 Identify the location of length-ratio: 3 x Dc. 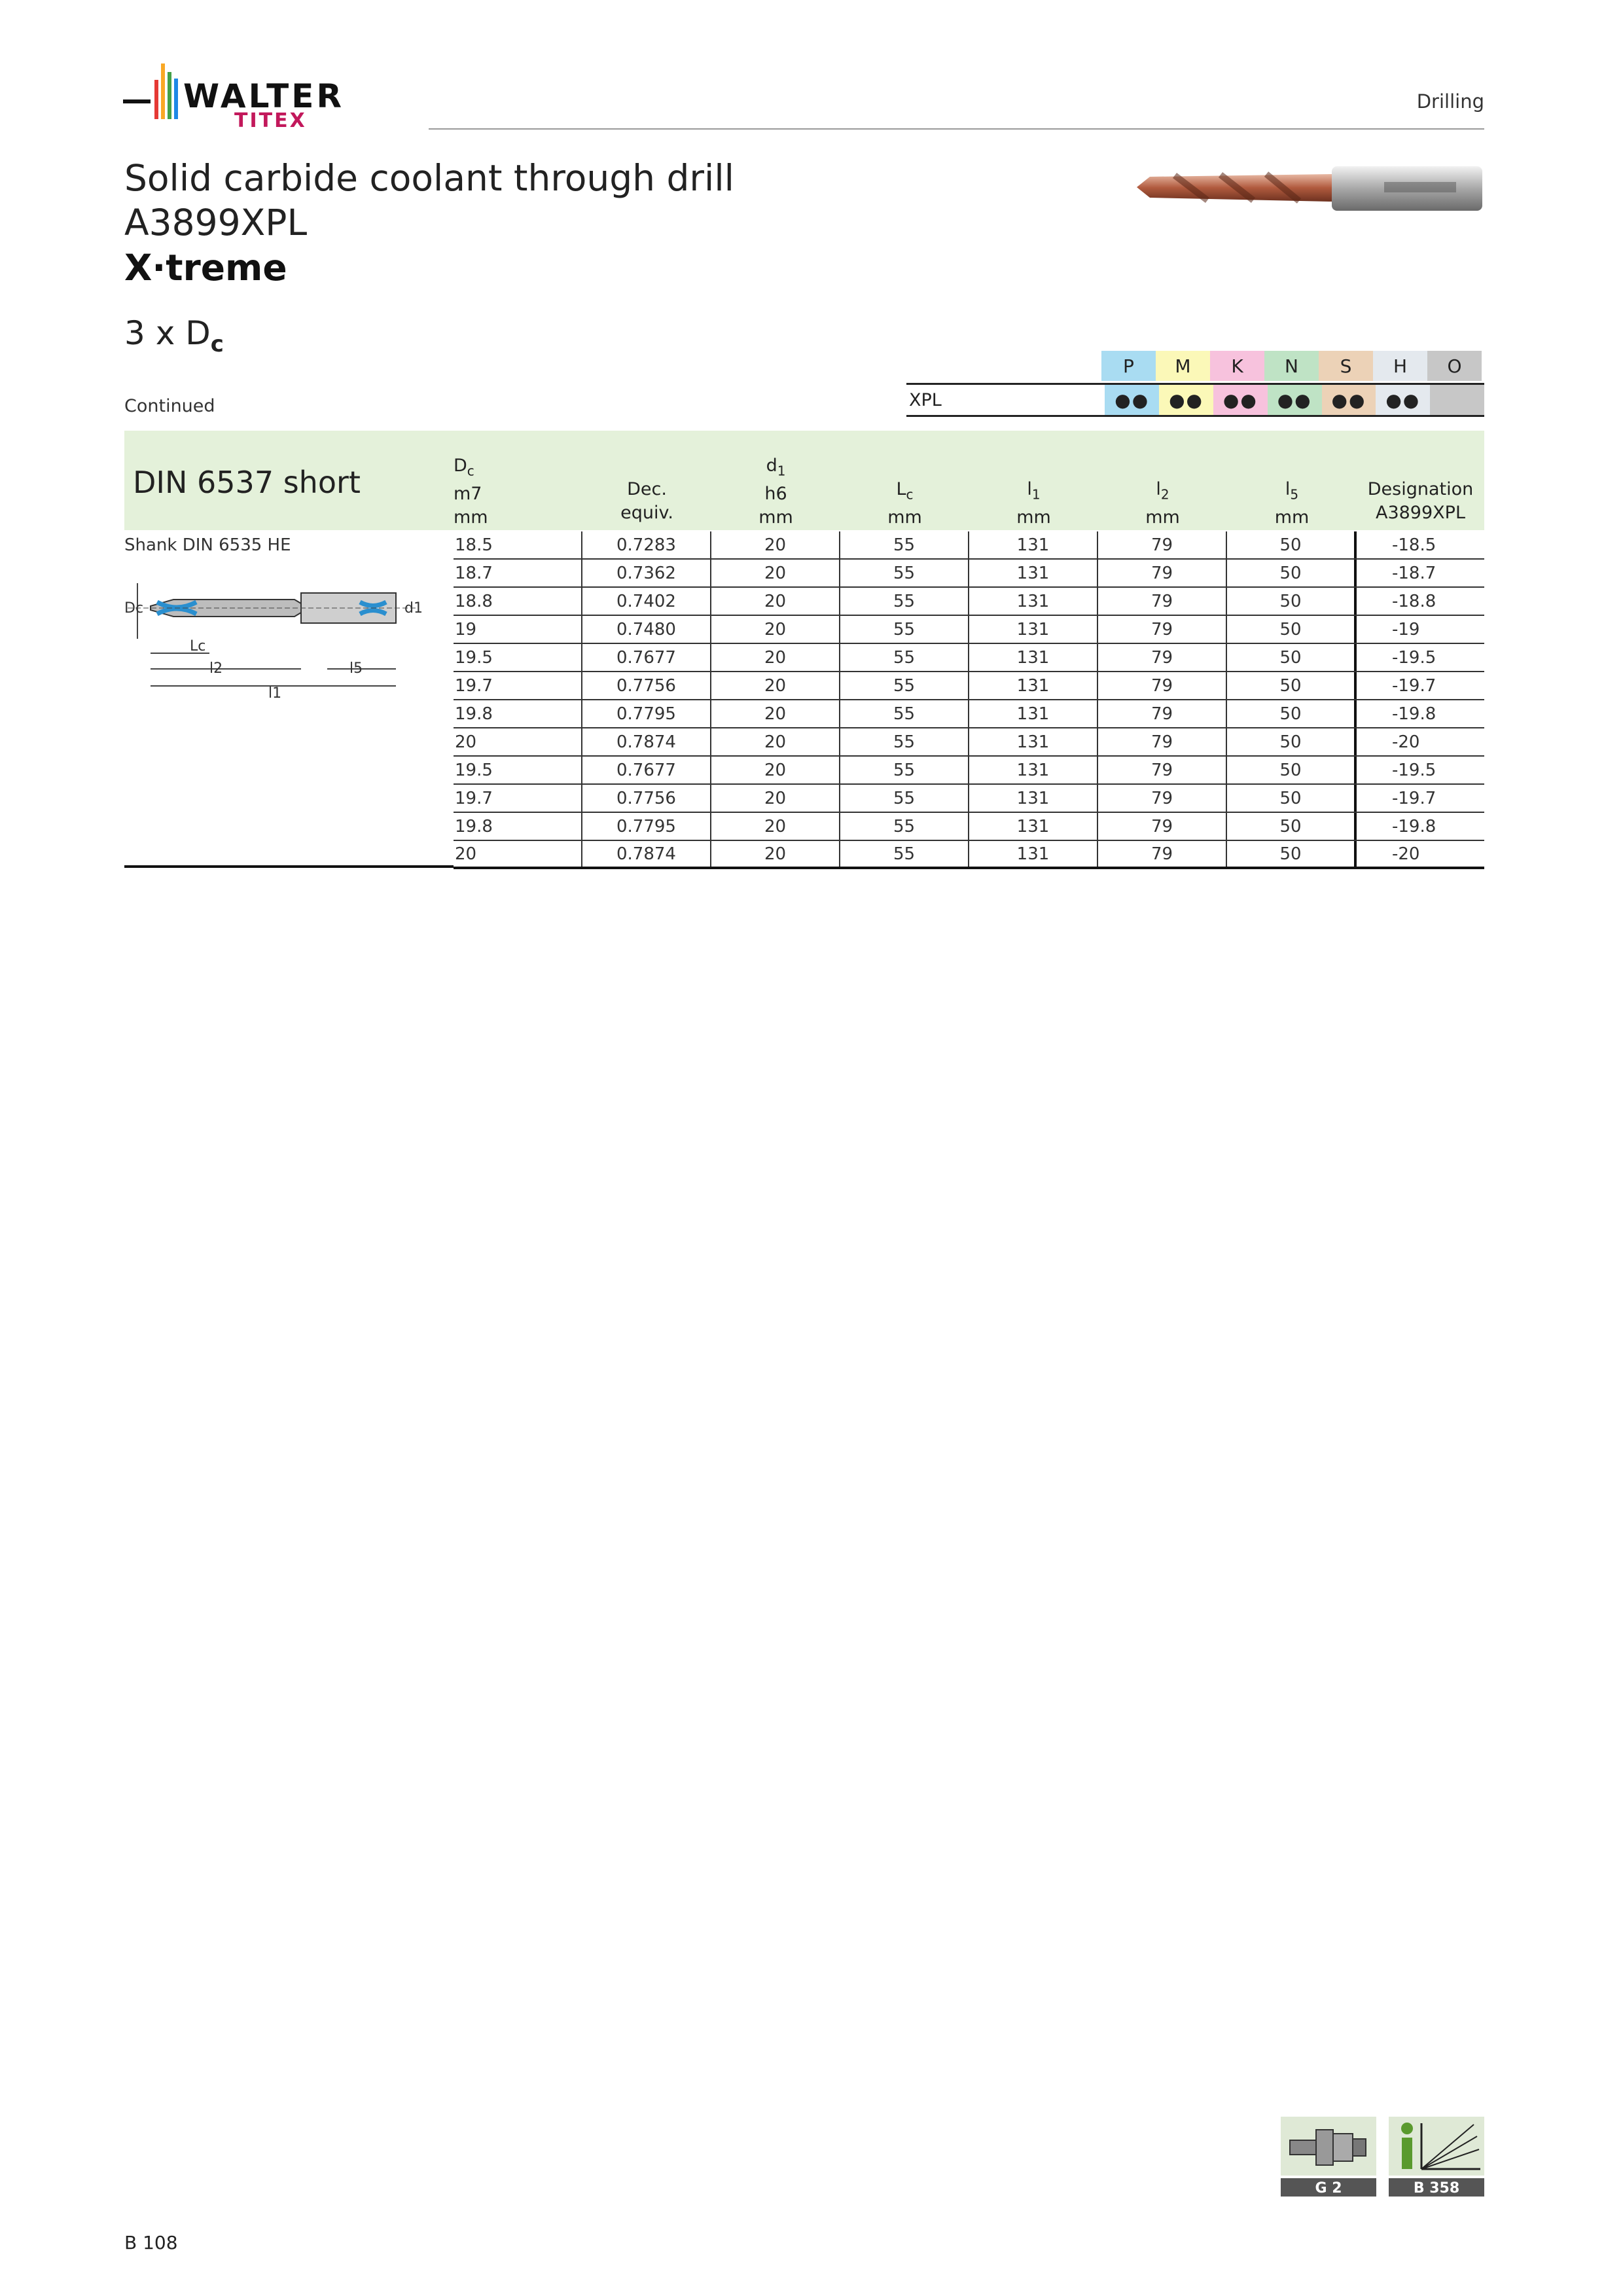
(174, 335).